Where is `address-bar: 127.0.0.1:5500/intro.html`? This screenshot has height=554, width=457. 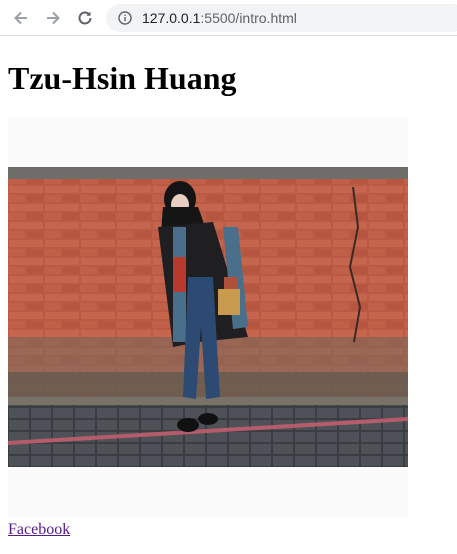 address-bar: 127.0.0.1:5500/intro.html is located at coordinates (281, 18).